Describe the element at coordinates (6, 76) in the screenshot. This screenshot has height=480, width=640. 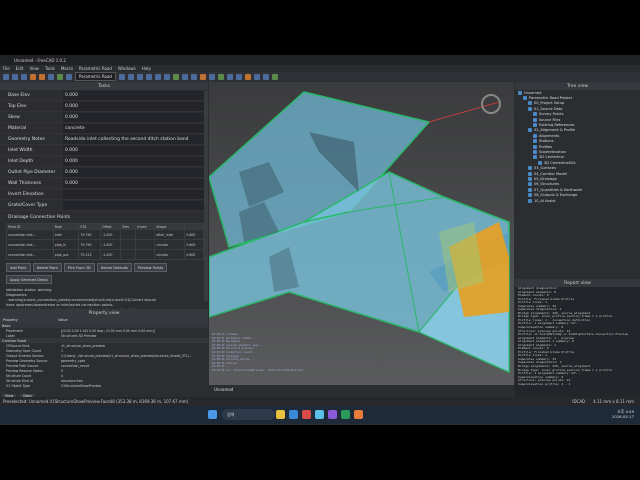
I see `new-icon` at that location.